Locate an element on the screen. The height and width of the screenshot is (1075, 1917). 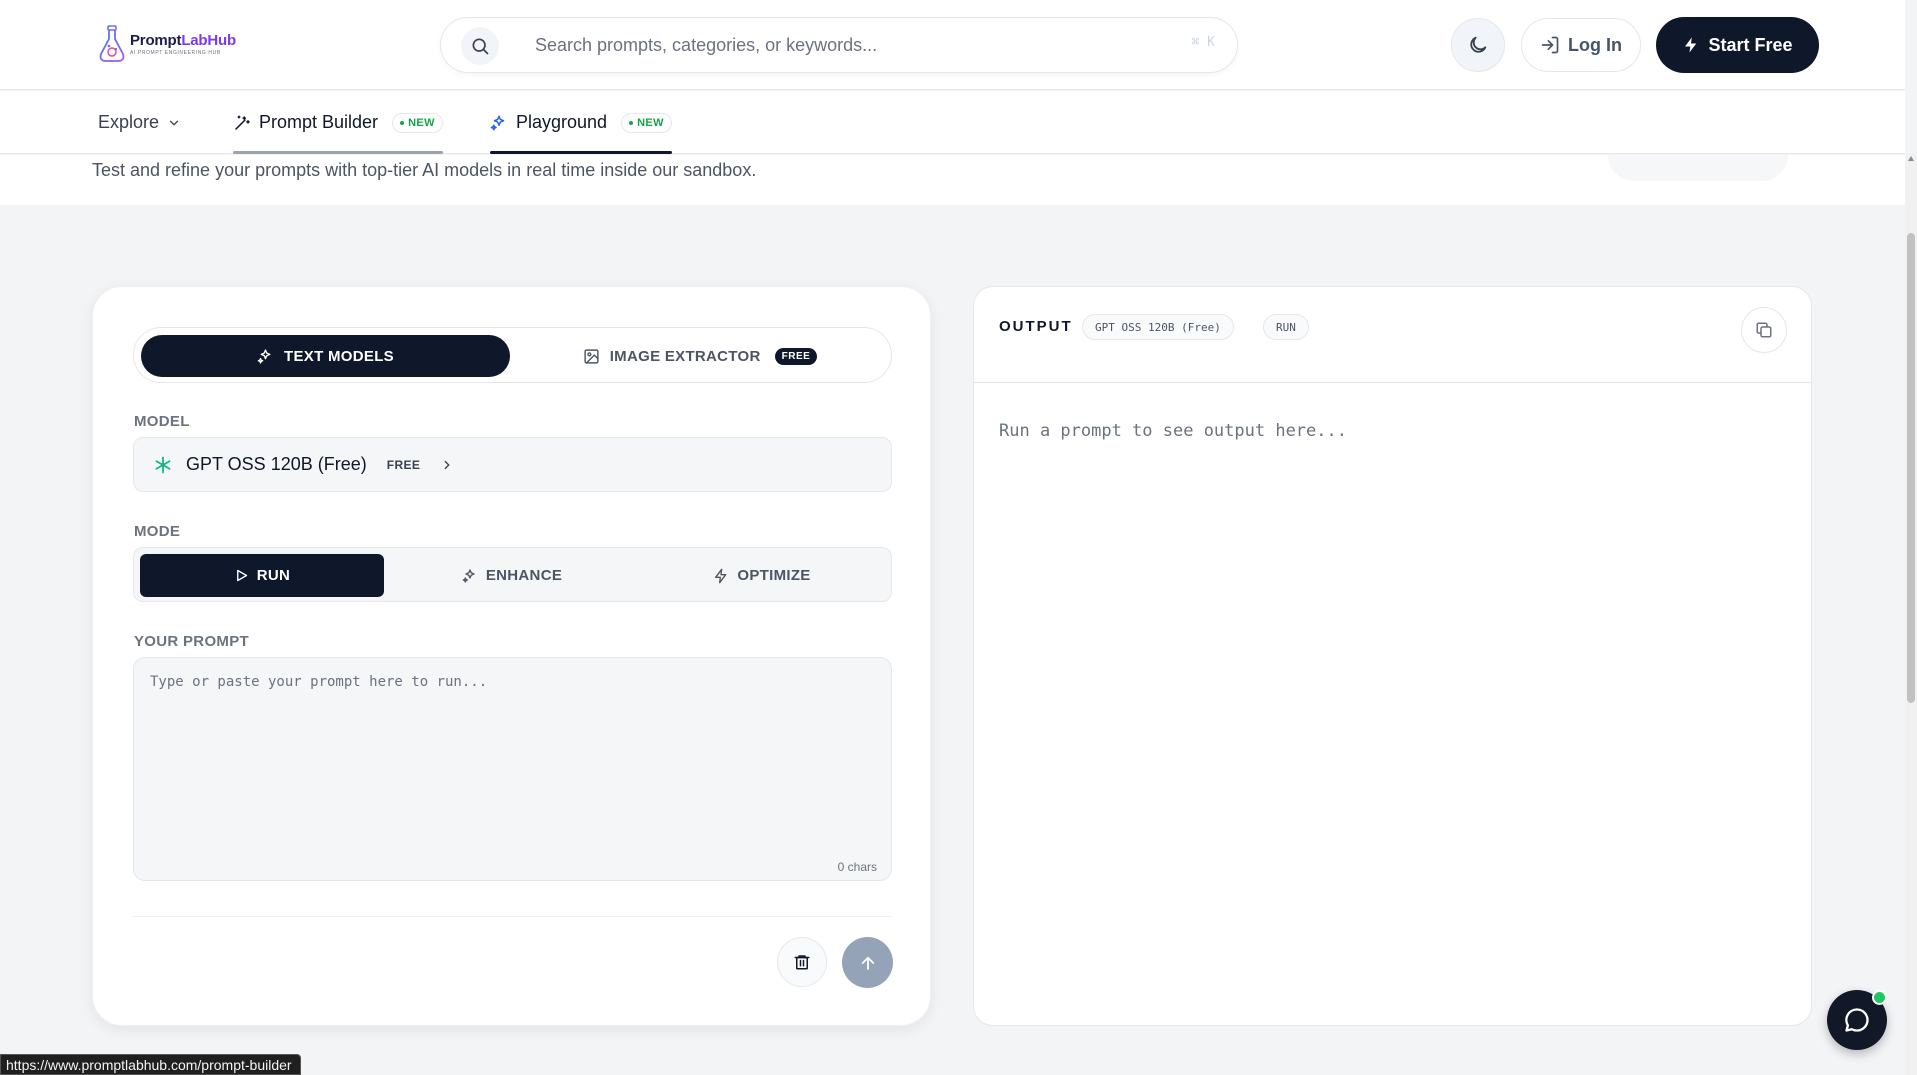
hero-decoration is located at coordinates (1698, 168).